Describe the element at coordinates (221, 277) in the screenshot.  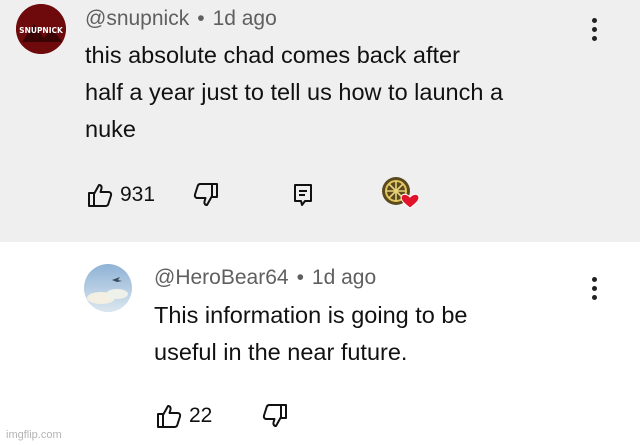
I see `username: @HeroBear64` at that location.